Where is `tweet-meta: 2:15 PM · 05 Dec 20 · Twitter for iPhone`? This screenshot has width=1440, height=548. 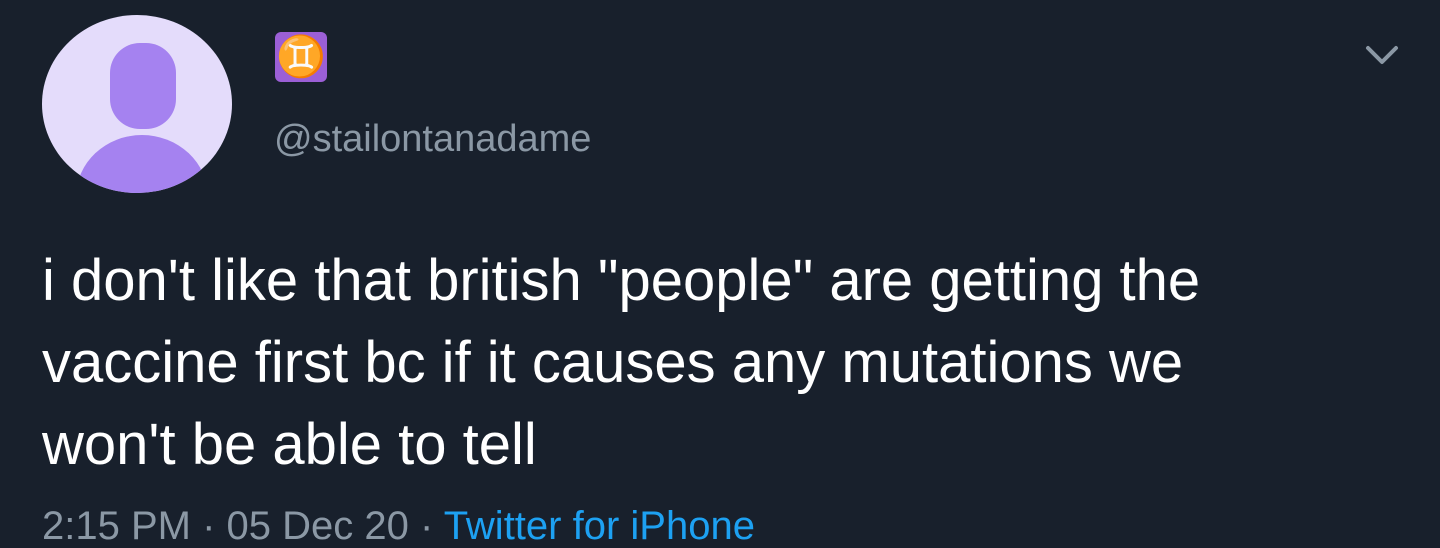 tweet-meta: 2:15 PM · 05 Dec 20 · Twitter for iPhone is located at coordinates (398, 524).